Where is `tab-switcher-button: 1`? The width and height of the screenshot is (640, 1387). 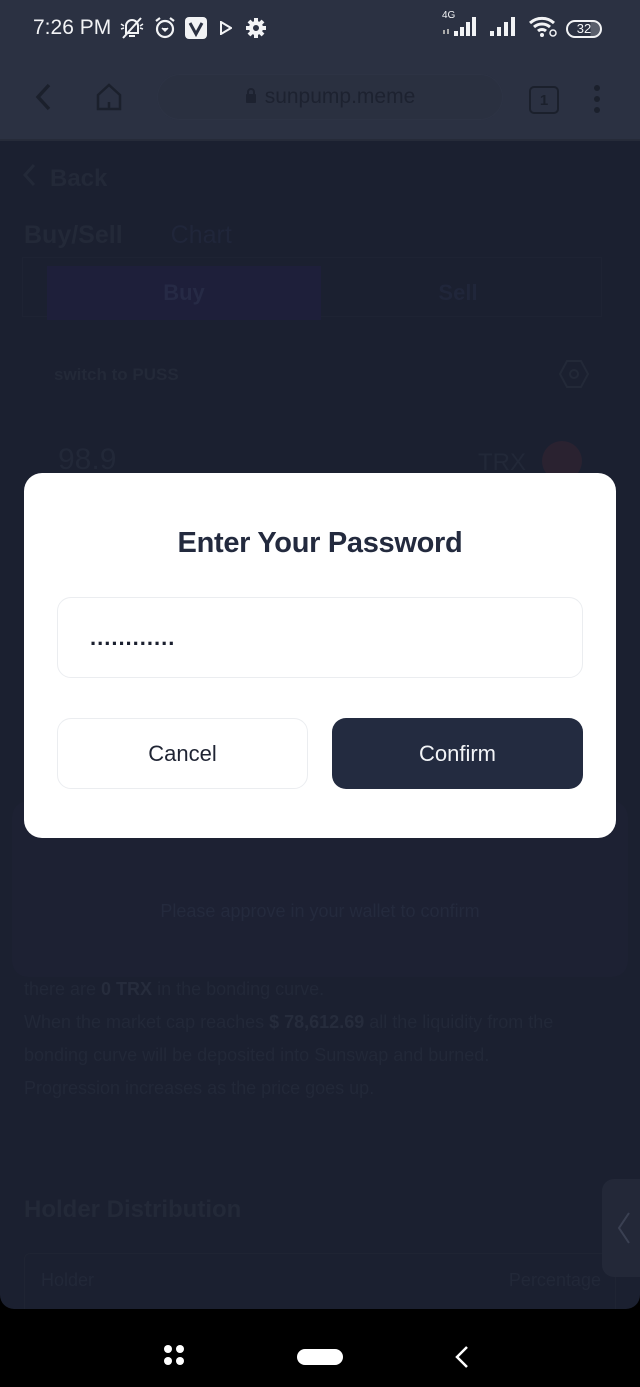 tab-switcher-button: 1 is located at coordinates (544, 100).